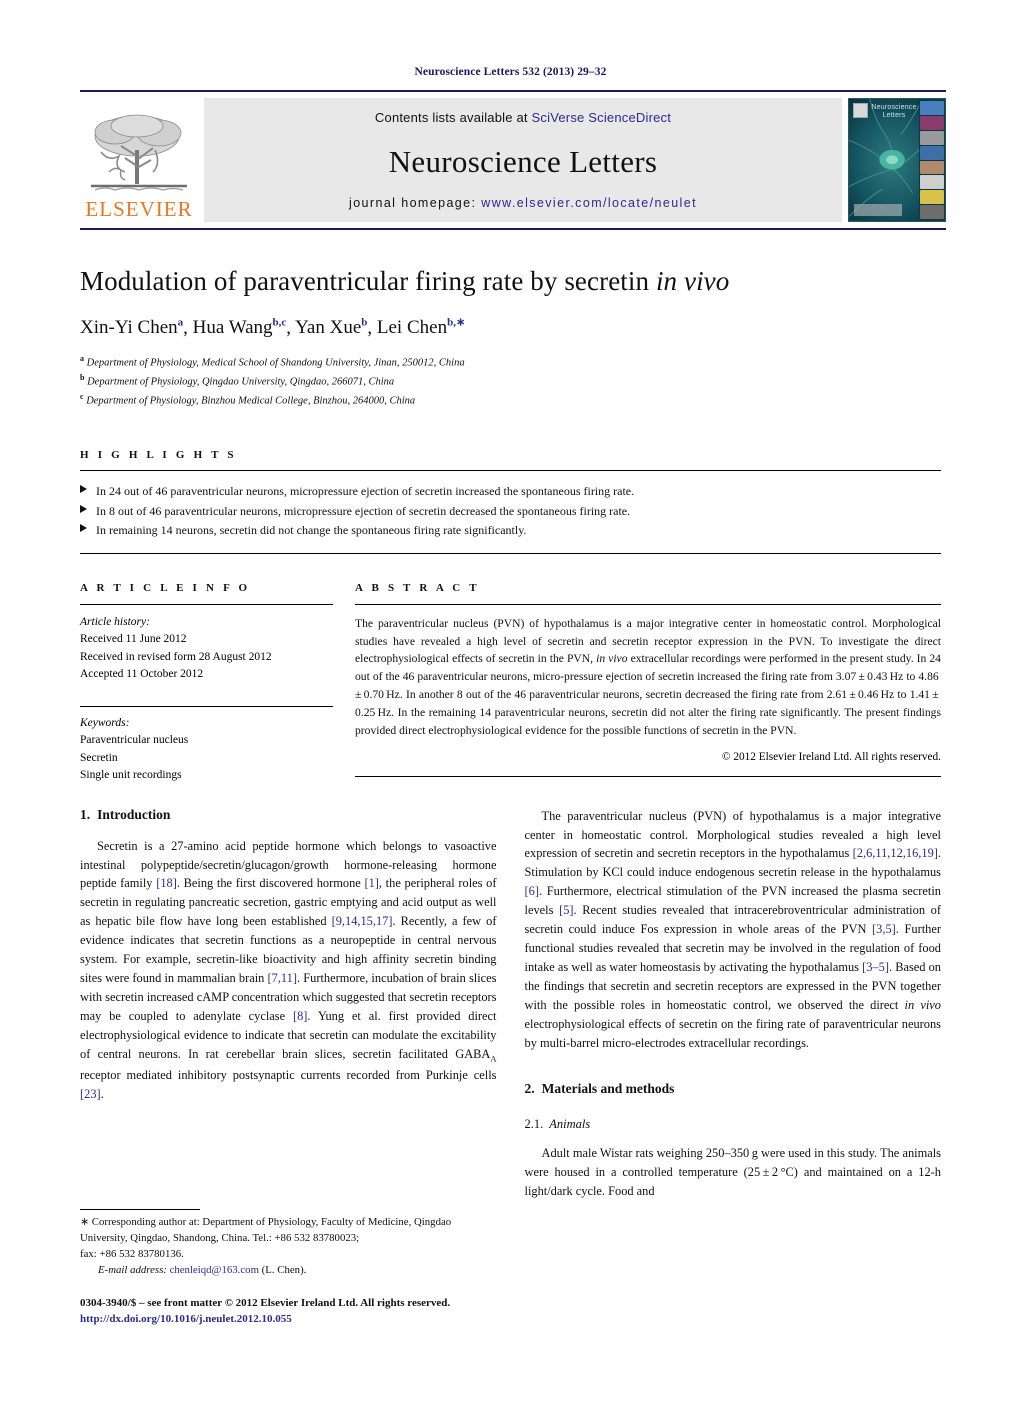 The image size is (1021, 1417). What do you see at coordinates (232, 328) in the screenshot?
I see `author-name: Hua Wang` at bounding box center [232, 328].